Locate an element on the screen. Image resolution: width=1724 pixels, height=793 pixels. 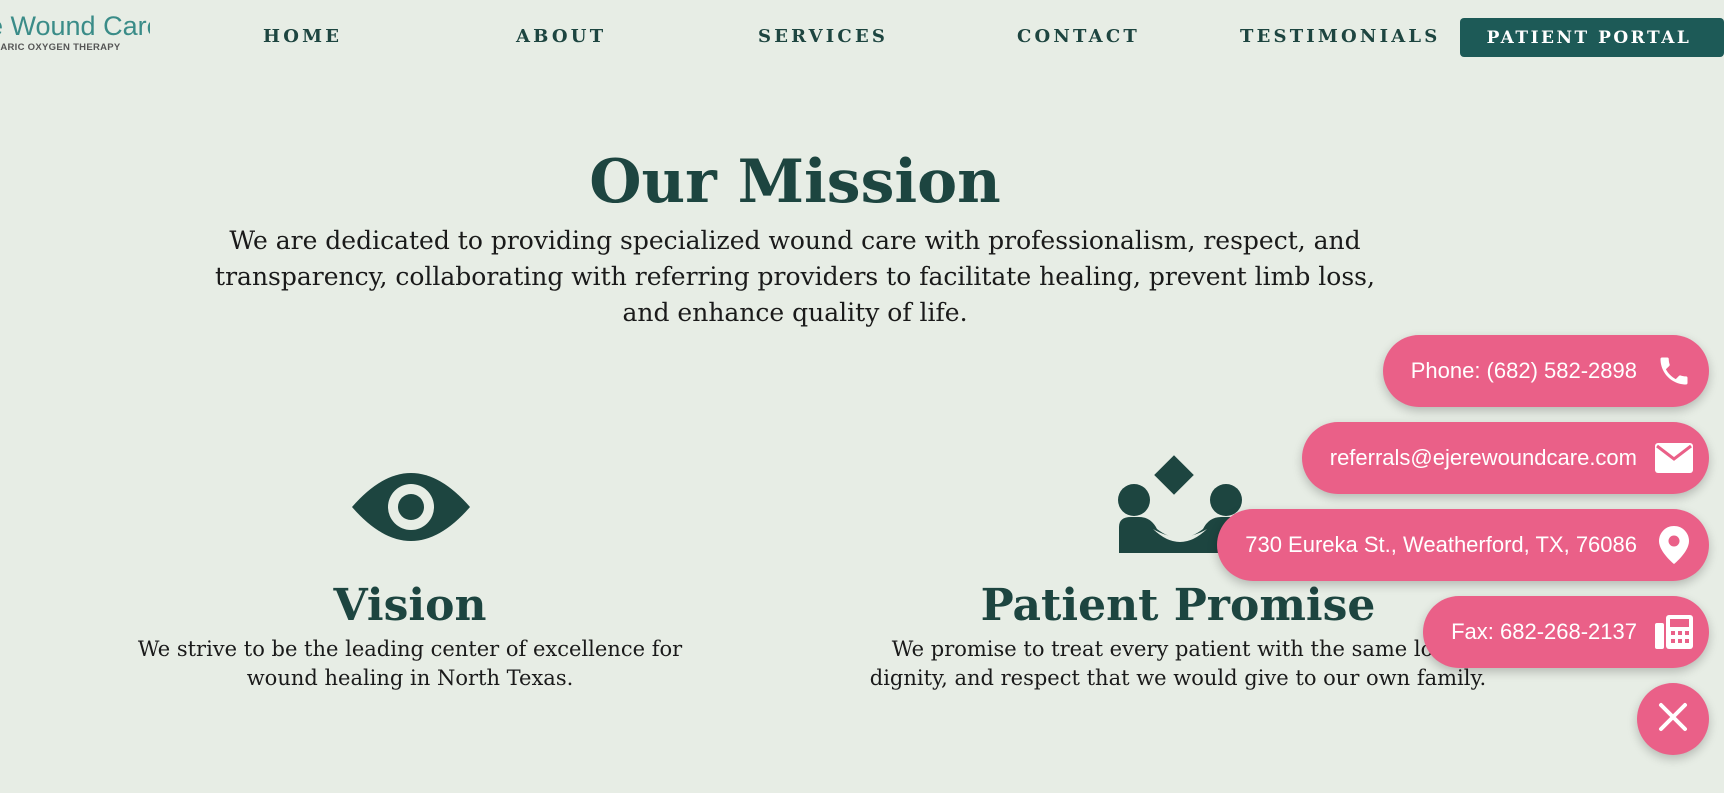
fax-label: Fax: 682-268-2137 is located at coordinates (1544, 631).